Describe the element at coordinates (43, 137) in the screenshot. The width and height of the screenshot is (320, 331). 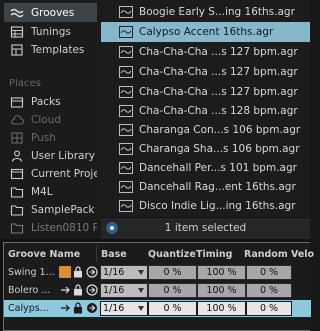
I see `sidebar-item-label: Push` at that location.